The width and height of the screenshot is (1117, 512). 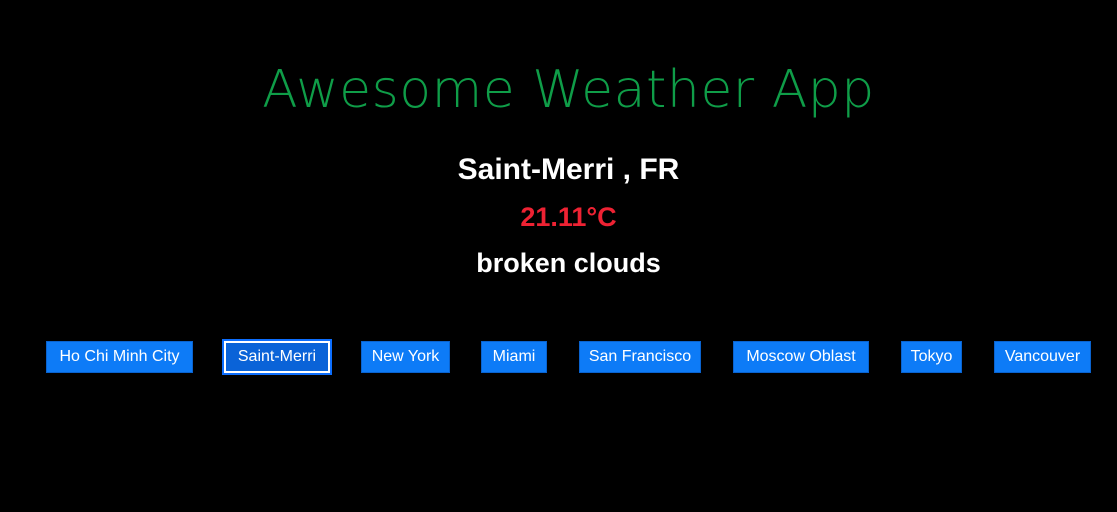 What do you see at coordinates (568, 90) in the screenshot?
I see `app-title: Awesome Weather App` at bounding box center [568, 90].